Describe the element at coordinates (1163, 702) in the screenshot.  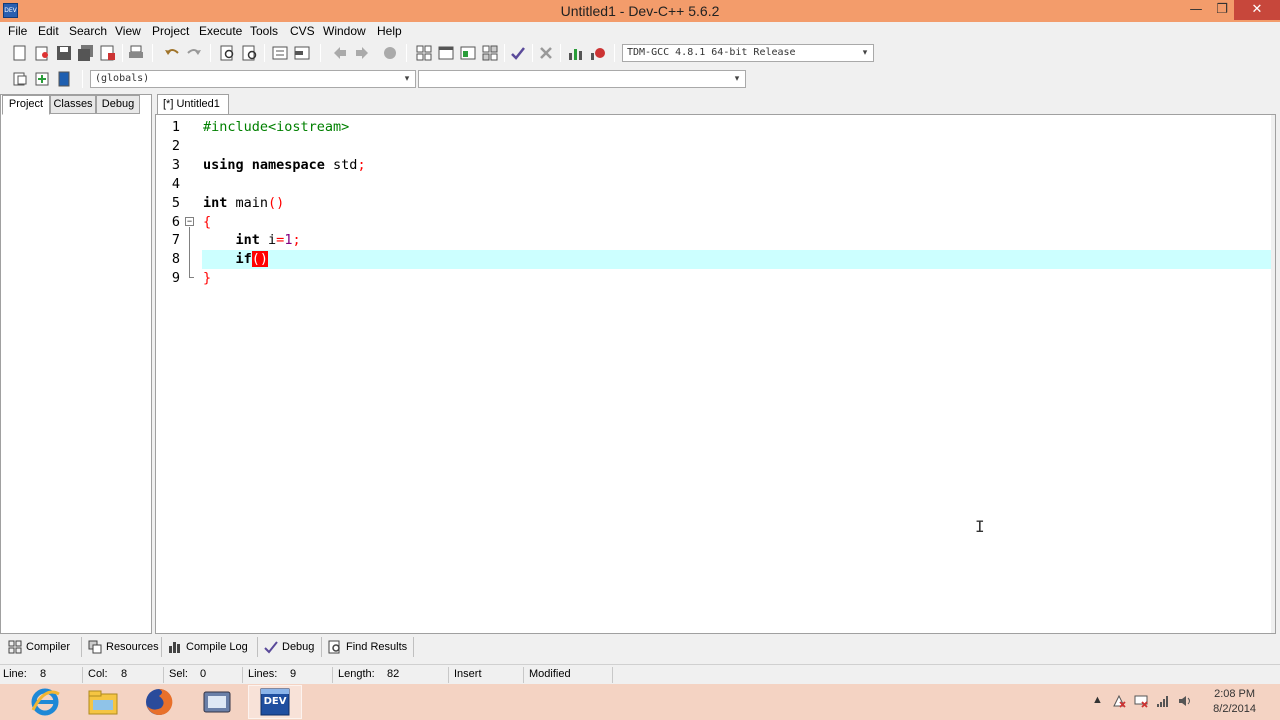
I see `network-icon` at that location.